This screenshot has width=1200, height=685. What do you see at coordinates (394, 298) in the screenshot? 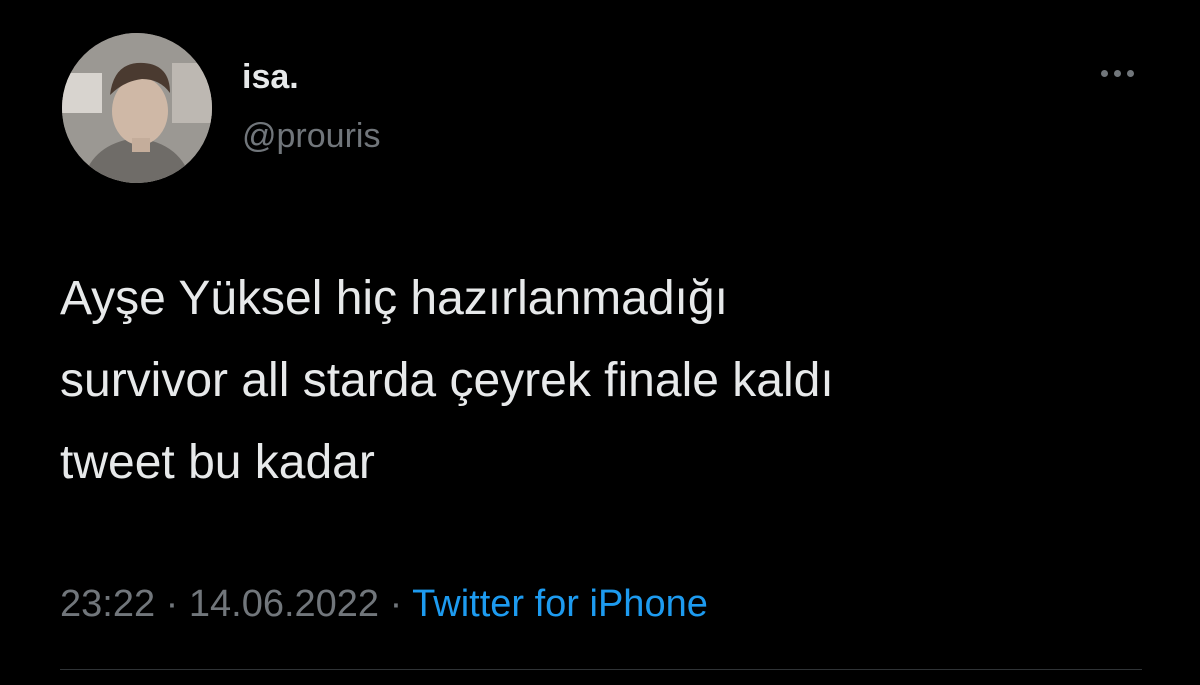
I see `tweet-text-line: Ayşe Yüksel hiç hazırlanmadığı` at bounding box center [394, 298].